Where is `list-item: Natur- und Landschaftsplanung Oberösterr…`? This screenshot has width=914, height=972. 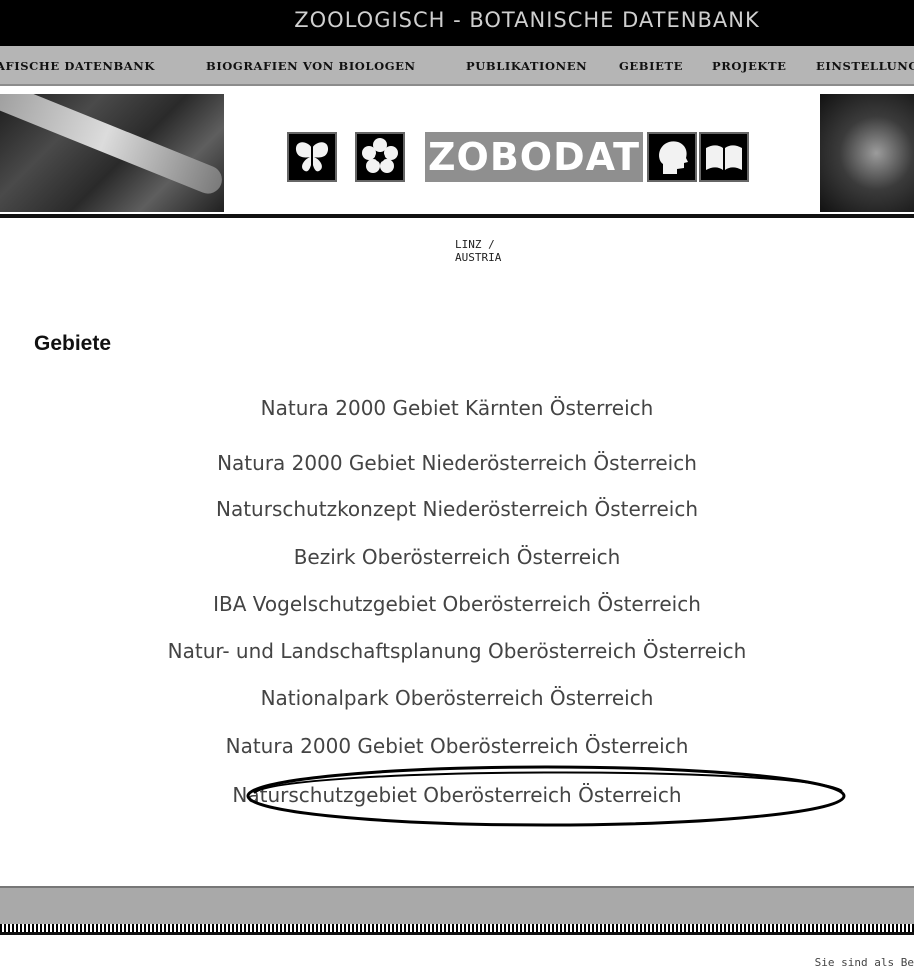
list-item: Natur- und Landschaftsplanung Oberösterr… is located at coordinates (457, 651).